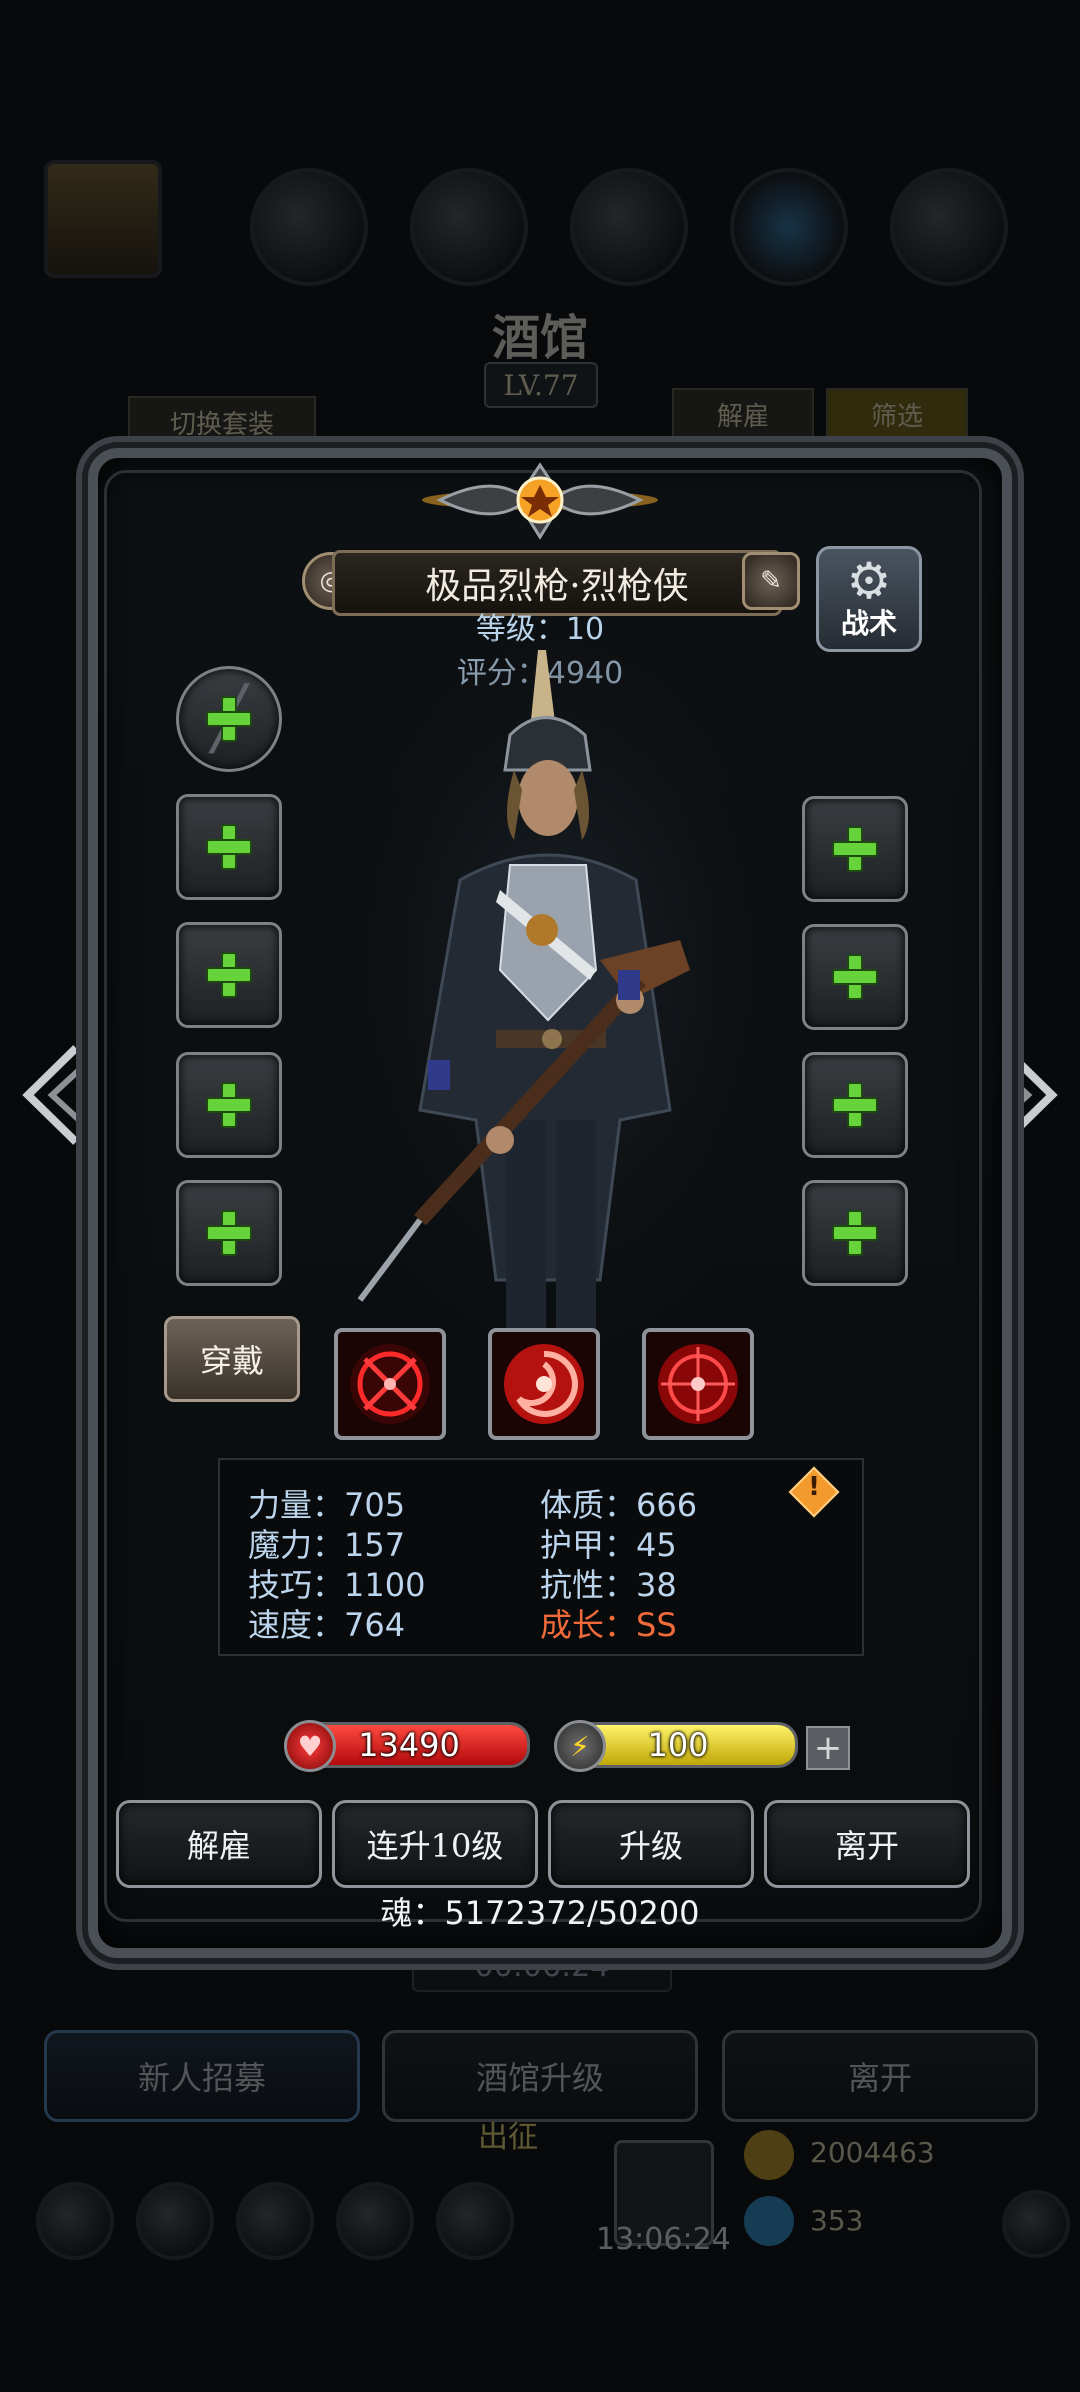  I want to click on bg-gold-value: 2004463, so click(872, 2152).